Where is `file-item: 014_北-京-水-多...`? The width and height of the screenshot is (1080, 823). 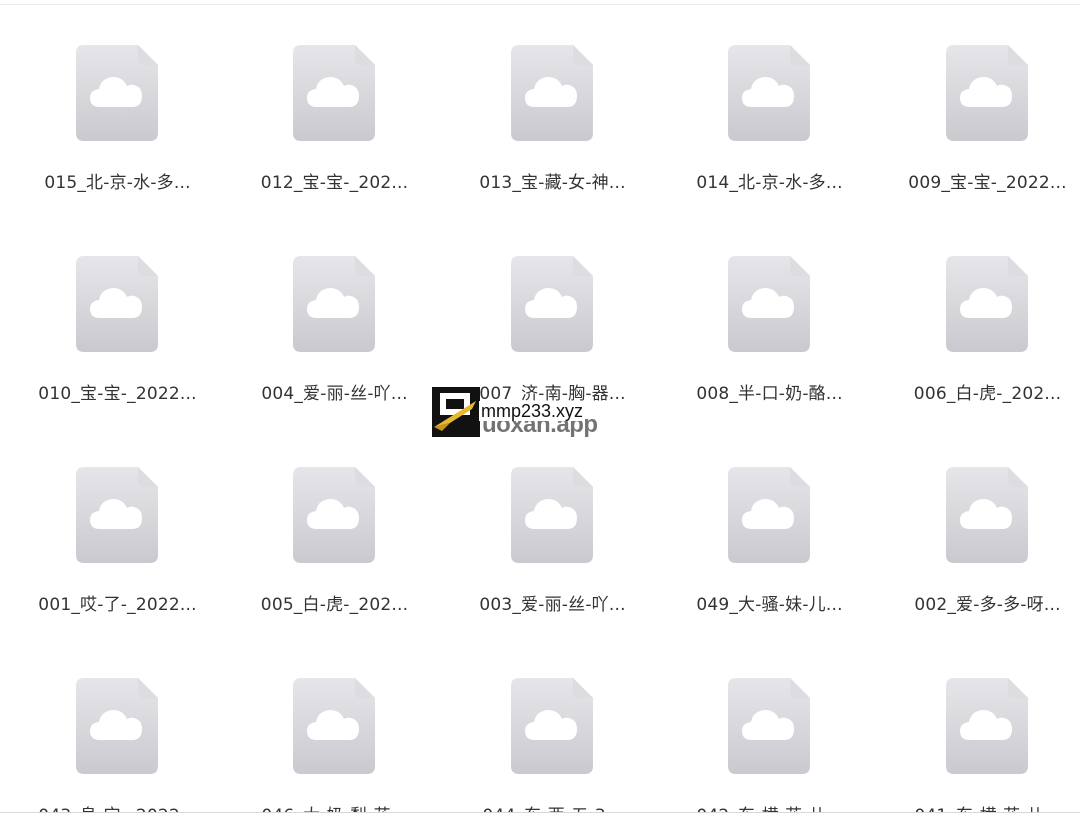
file-item: 014_北-京-水-多... is located at coordinates (767, 100).